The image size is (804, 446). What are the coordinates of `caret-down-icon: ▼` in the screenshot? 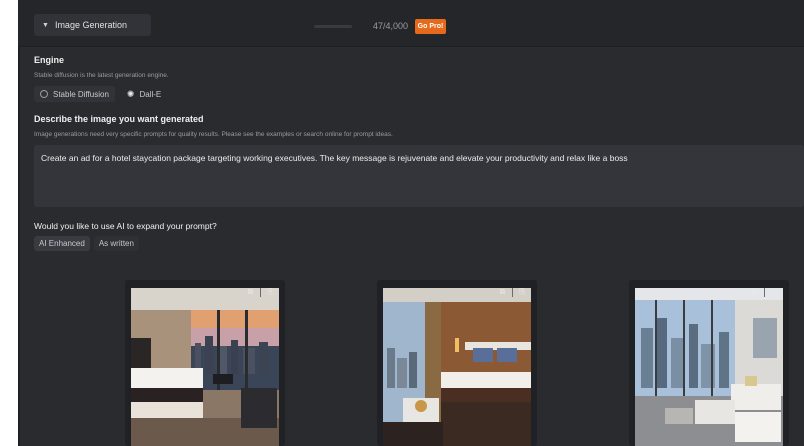 It's located at (45, 25).